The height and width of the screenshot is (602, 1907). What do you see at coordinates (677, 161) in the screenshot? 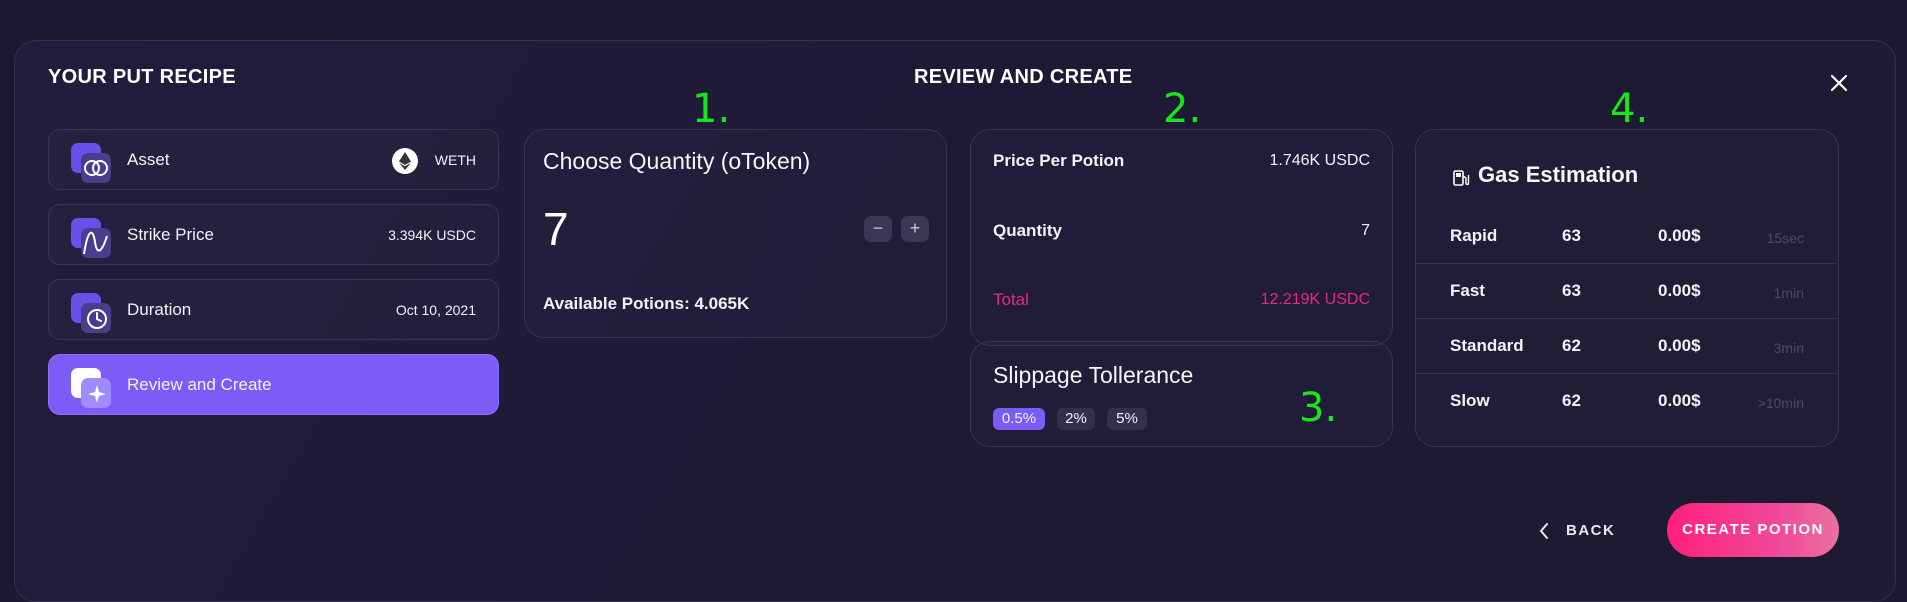
I see `quantity-title: Choose Quantity (oToken)` at bounding box center [677, 161].